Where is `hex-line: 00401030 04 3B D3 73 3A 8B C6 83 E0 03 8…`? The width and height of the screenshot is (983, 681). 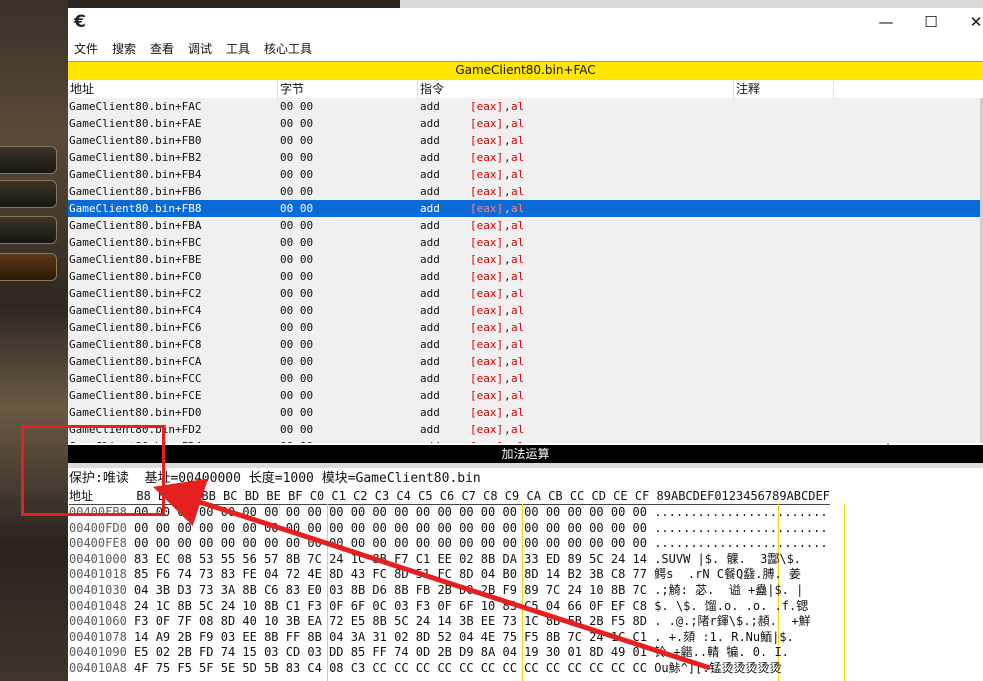
hex-line: 00401030 04 3B D3 73 3A 8B C6 83 E0 03 8… is located at coordinates (436, 591).